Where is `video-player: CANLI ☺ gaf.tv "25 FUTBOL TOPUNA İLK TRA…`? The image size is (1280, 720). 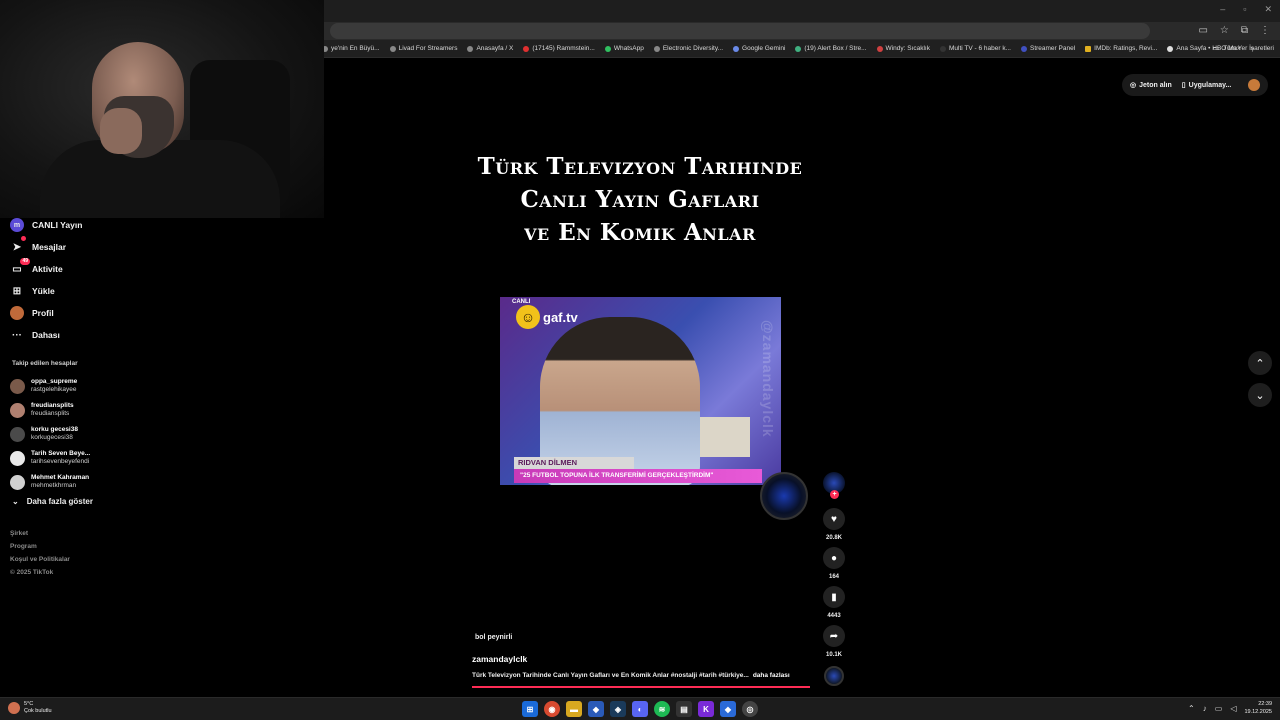
video-player: CANLI ☺ gaf.tv "25 FUTBOL TOPUNA İLK TRA… is located at coordinates (640, 391).